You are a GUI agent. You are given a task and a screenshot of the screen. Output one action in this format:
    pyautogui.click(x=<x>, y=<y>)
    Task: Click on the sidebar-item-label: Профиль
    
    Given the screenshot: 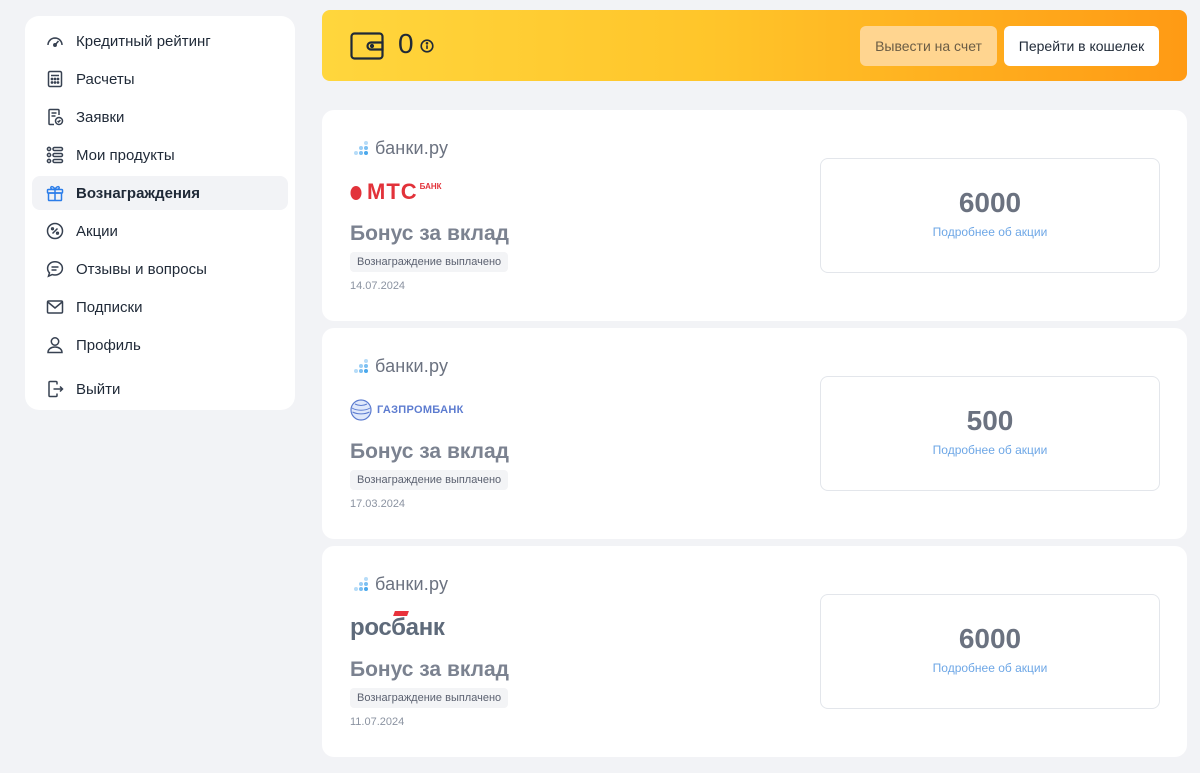 What is the action you would take?
    pyautogui.click(x=108, y=345)
    